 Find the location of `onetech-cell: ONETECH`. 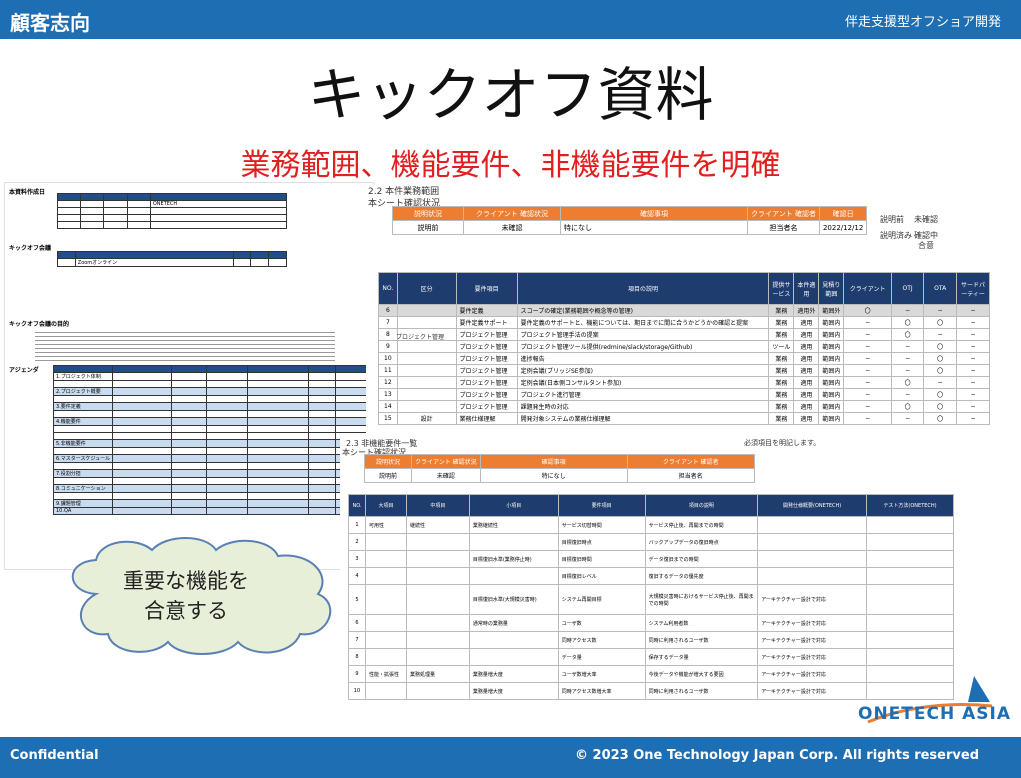

onetech-cell: ONETECH is located at coordinates (218, 204).